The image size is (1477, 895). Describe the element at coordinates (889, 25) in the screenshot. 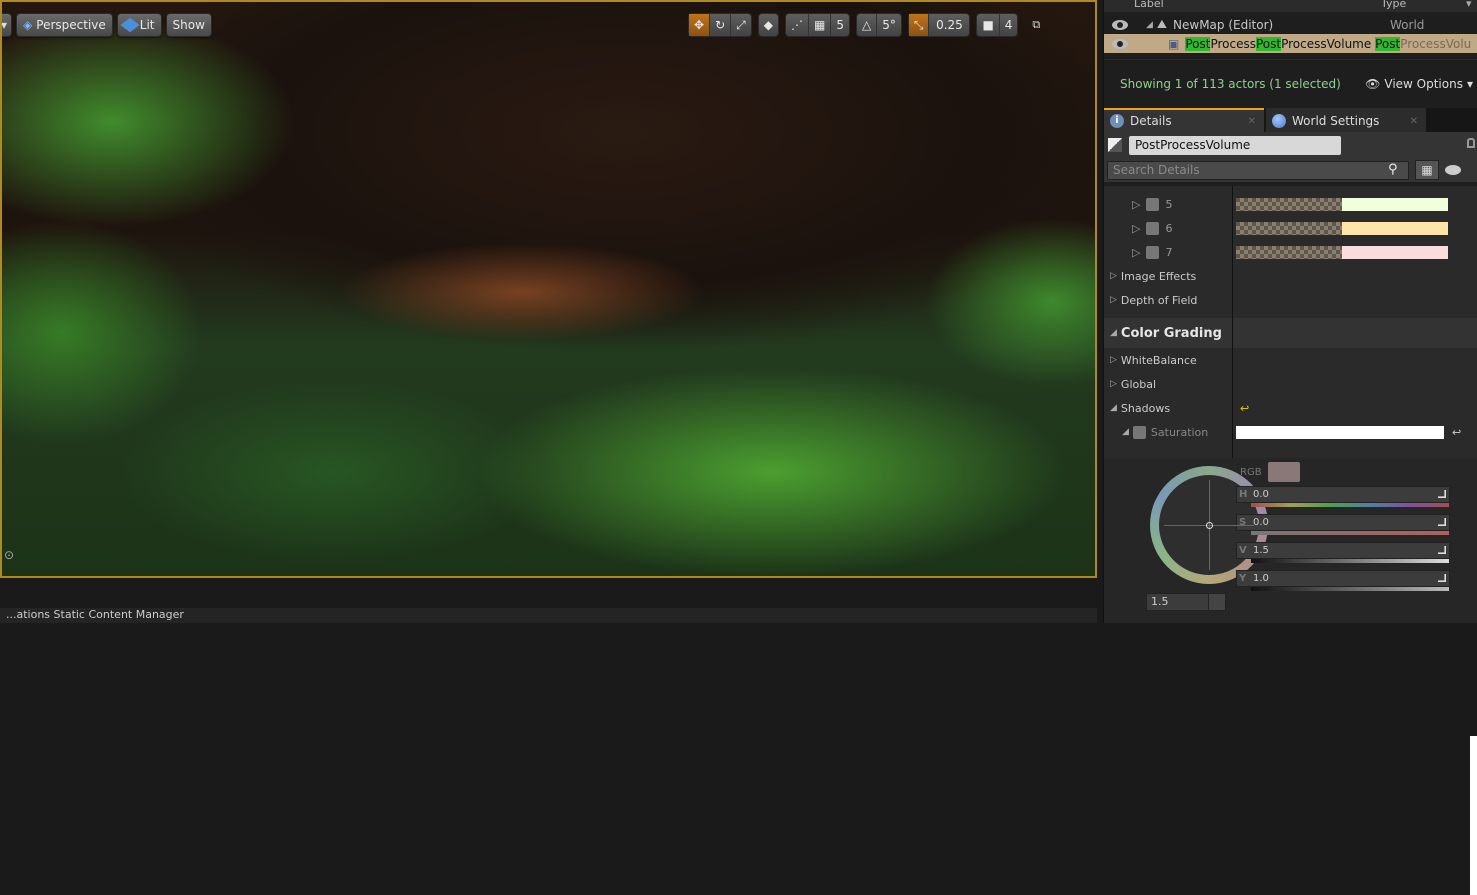

I see `rotation-snap-value: 5°` at that location.